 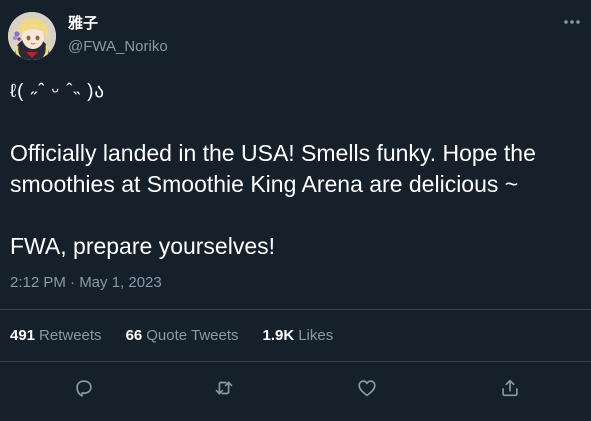 What do you see at coordinates (192, 335) in the screenshot?
I see `quote-tweets-label: Quote Tweets` at bounding box center [192, 335].